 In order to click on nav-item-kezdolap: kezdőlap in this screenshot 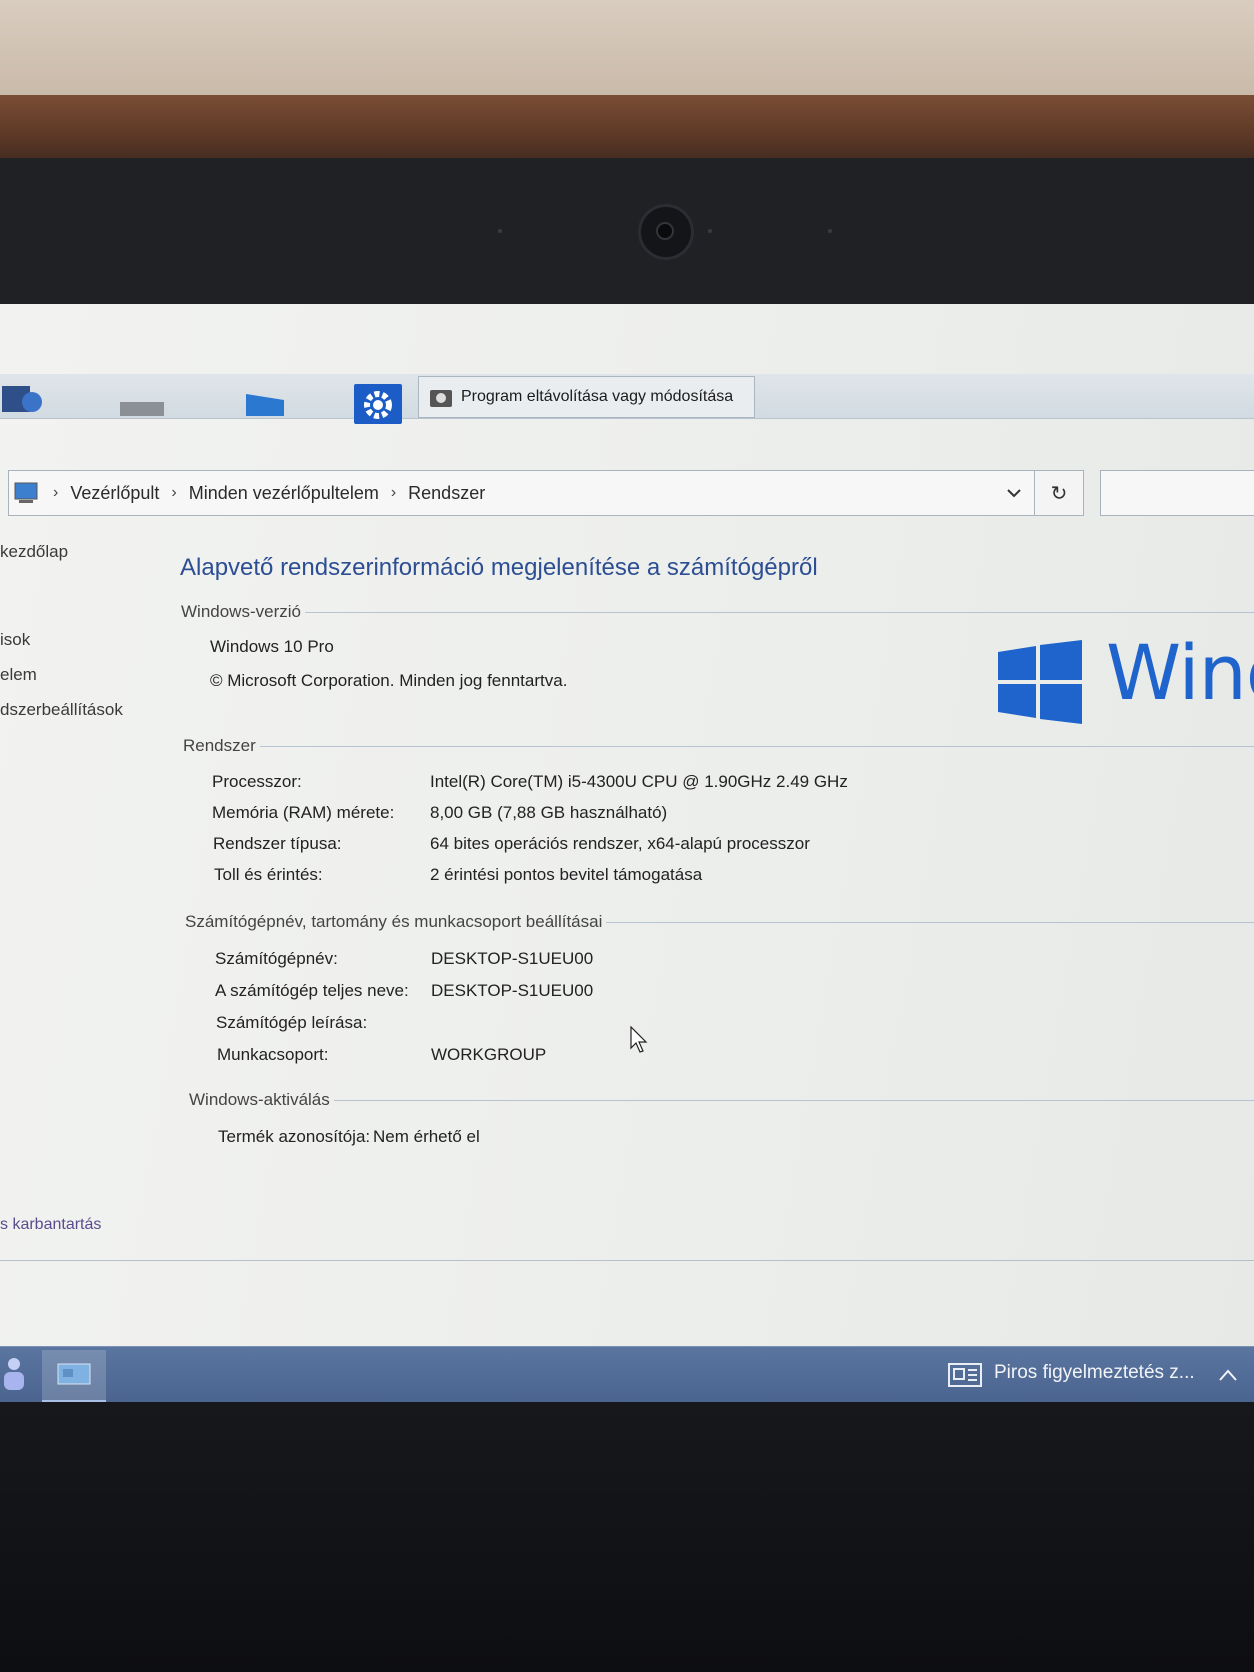, I will do `click(34, 552)`.